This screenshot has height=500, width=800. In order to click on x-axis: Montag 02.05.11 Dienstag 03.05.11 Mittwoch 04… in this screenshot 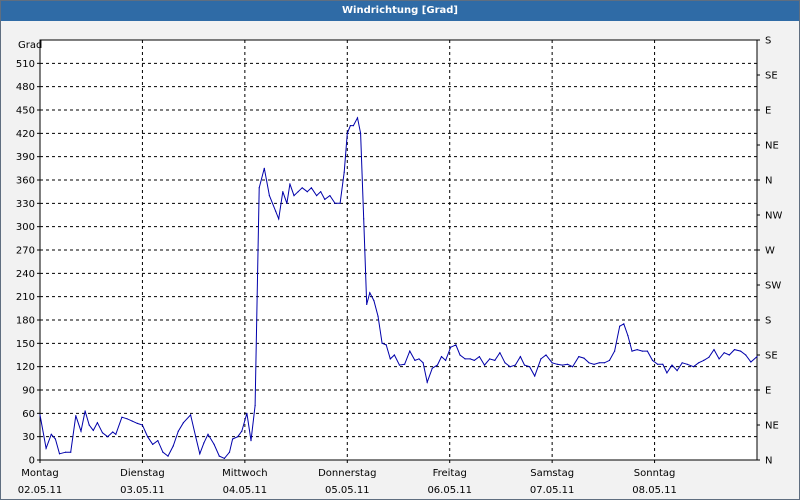, I will do `click(347, 478)`.